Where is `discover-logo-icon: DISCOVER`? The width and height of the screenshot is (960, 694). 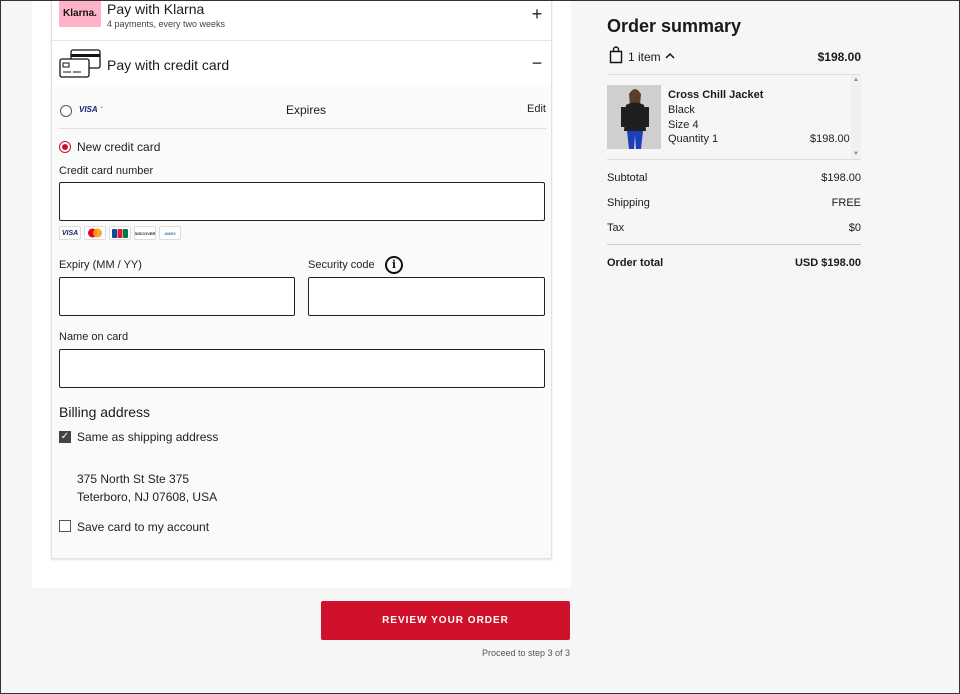 discover-logo-icon: DISCOVER is located at coordinates (145, 233).